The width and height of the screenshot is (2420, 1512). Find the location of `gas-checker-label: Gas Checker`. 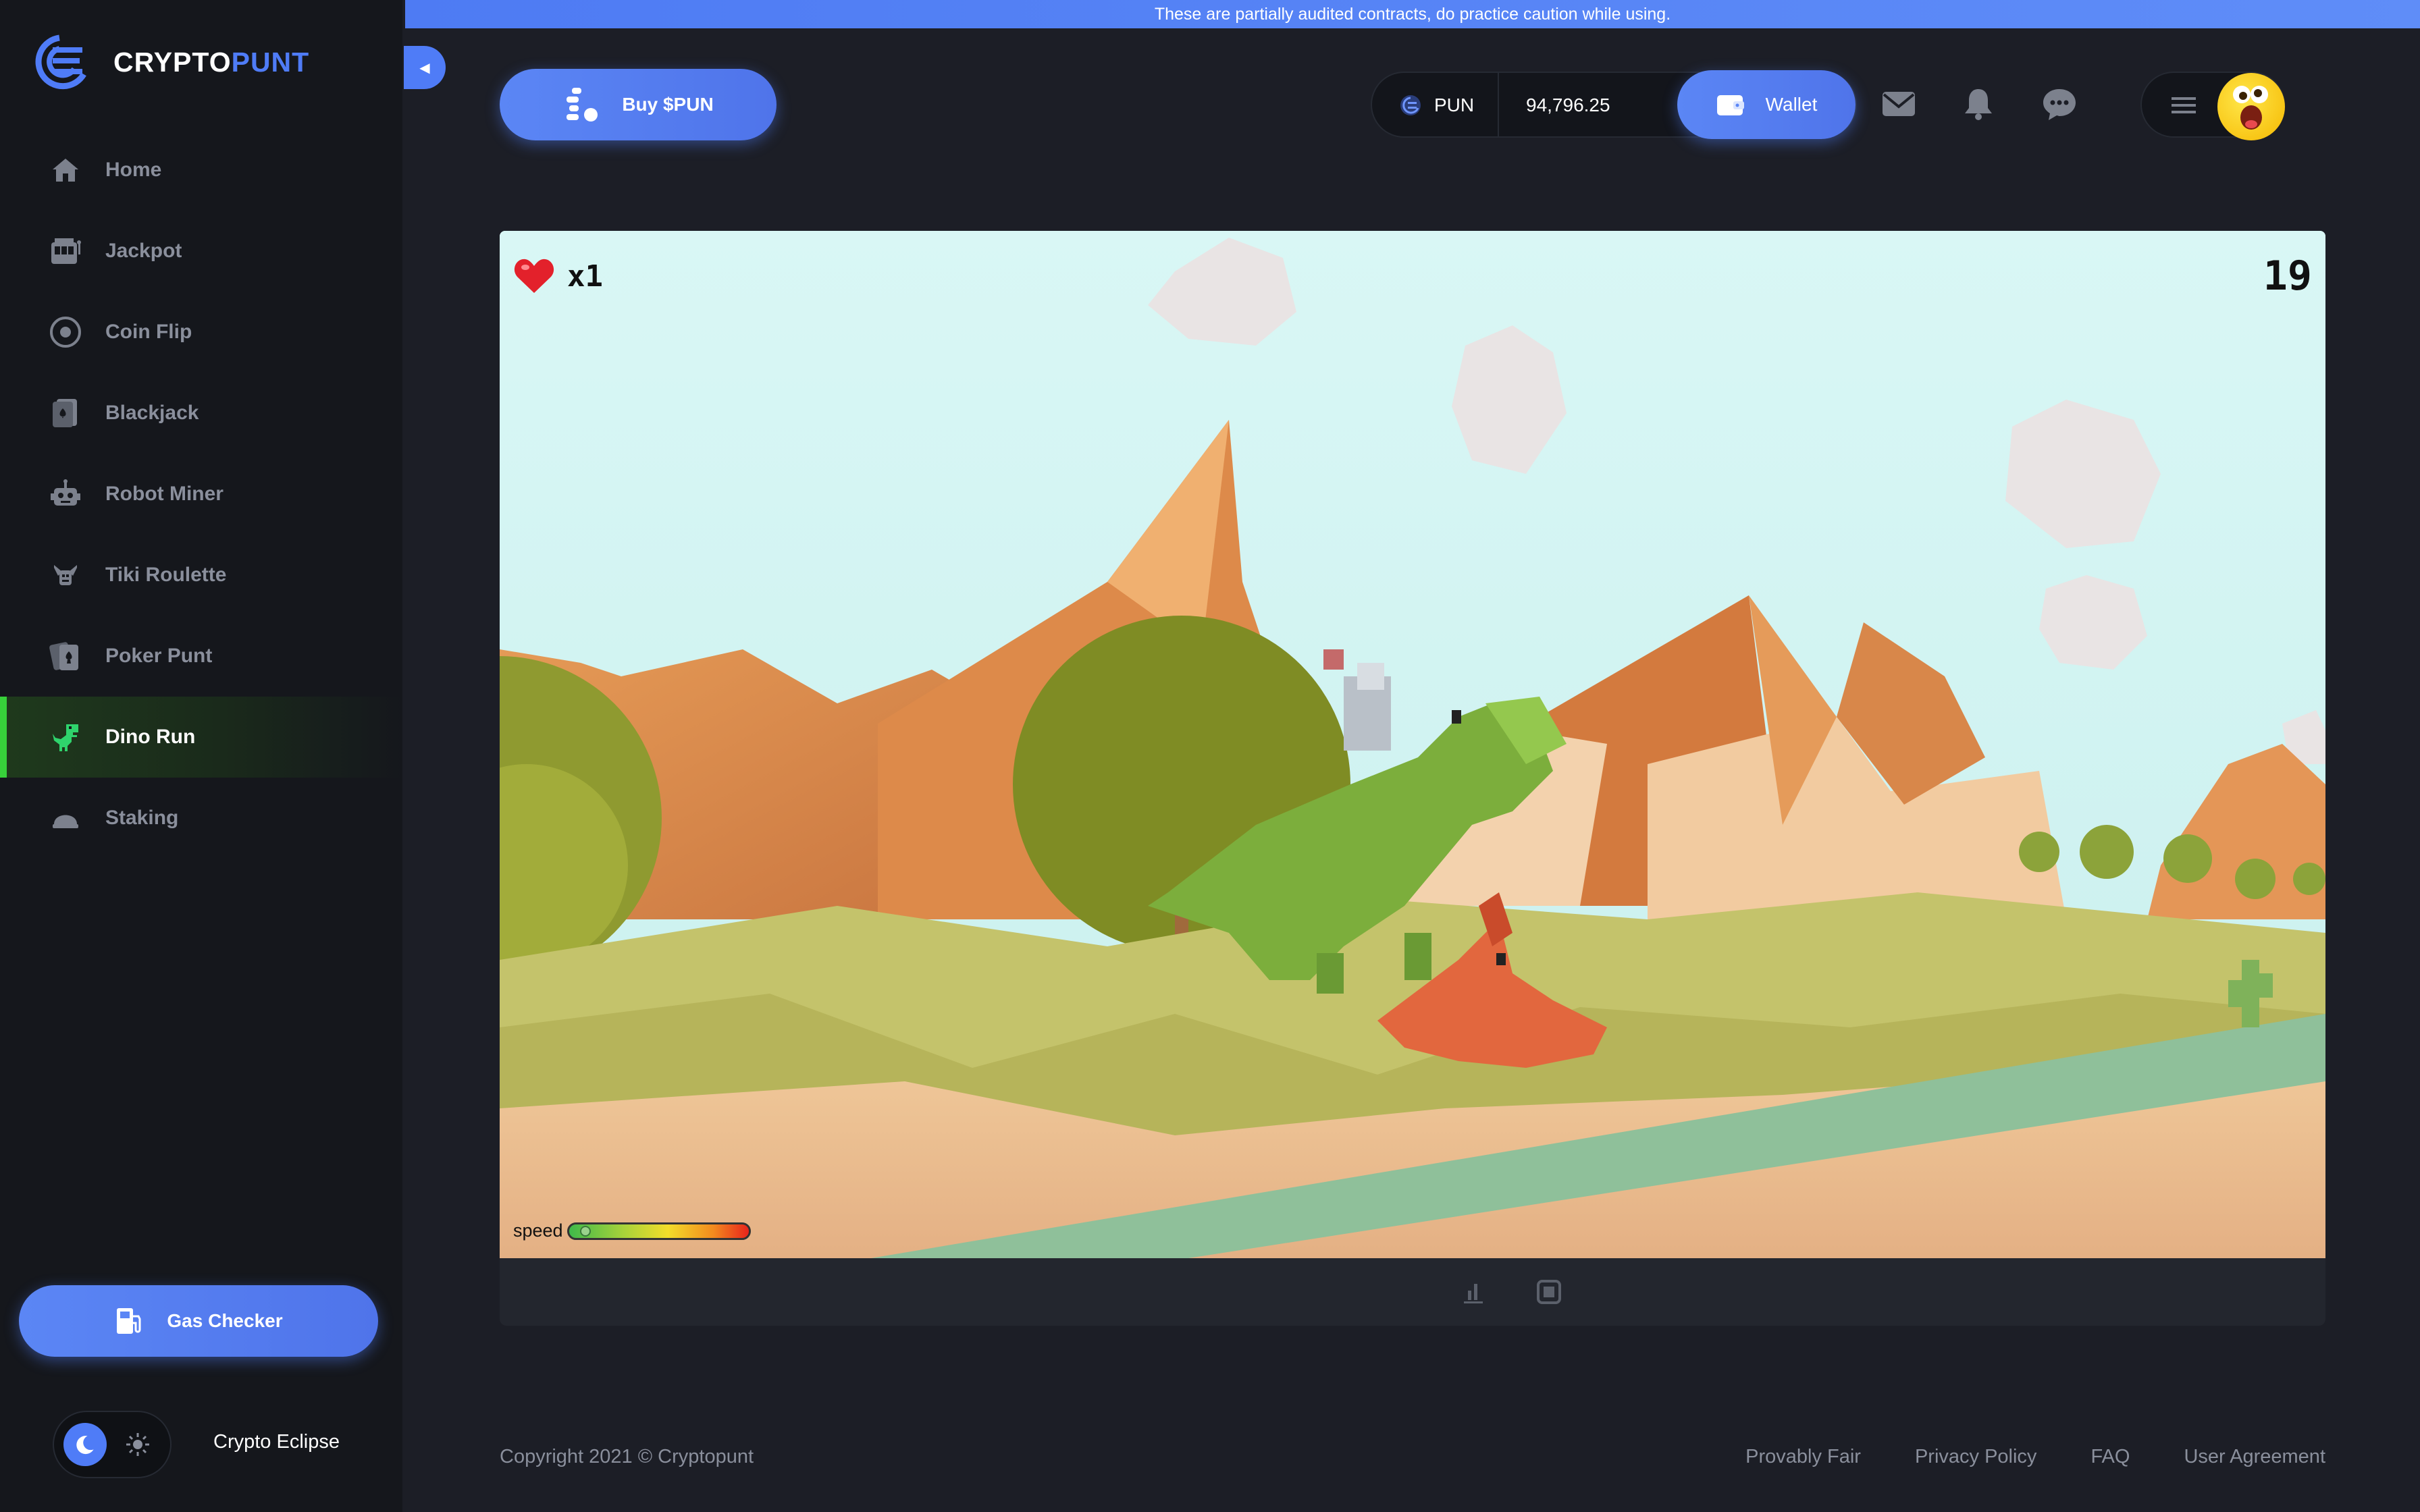

gas-checker-label: Gas Checker is located at coordinates (225, 1320).